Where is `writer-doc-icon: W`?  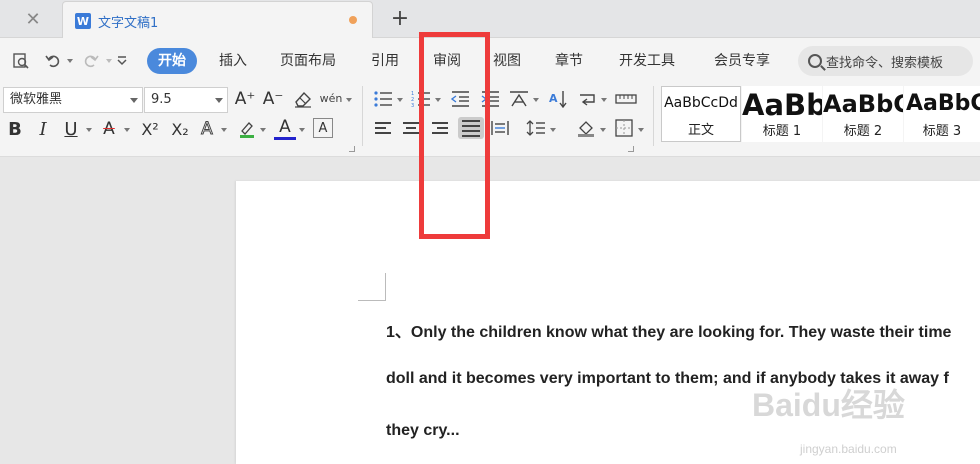 writer-doc-icon: W is located at coordinates (83, 21).